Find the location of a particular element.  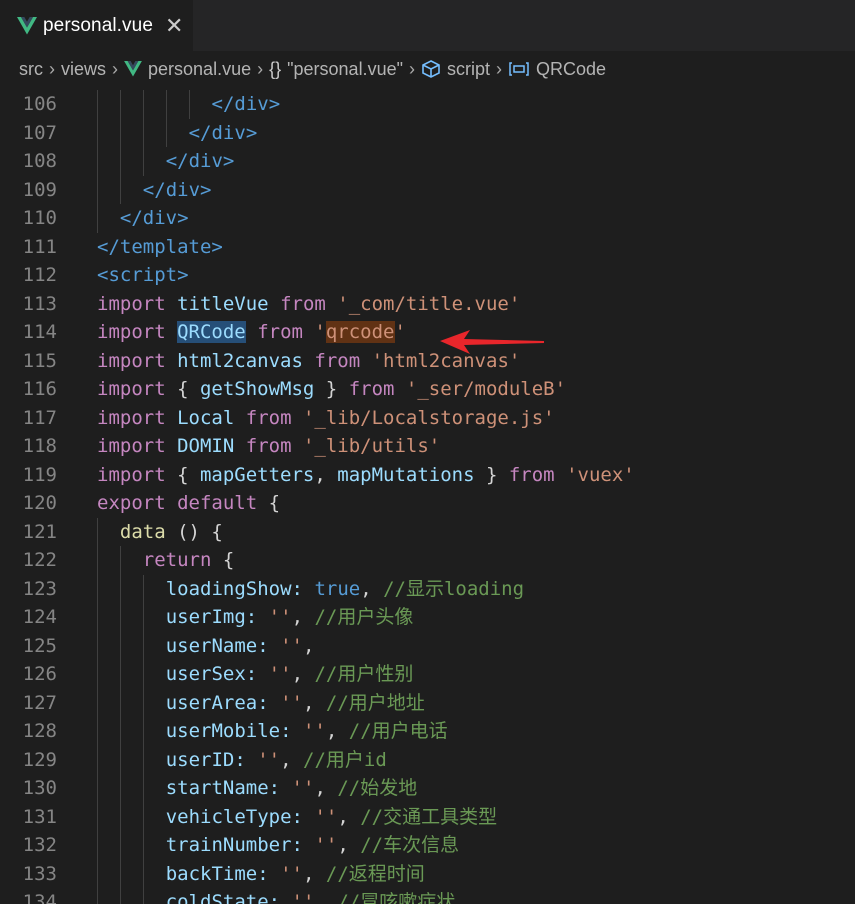

code-line: 126 userSex: '', //用户性别 is located at coordinates (427, 674).